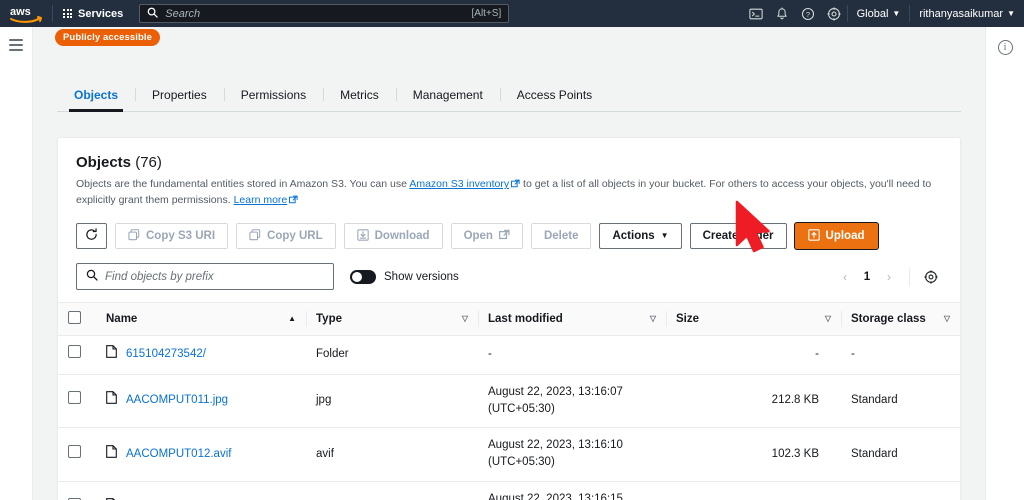 The height and width of the screenshot is (500, 1024). I want to click on object-link: AACOMPUT012.avif, so click(178, 454).